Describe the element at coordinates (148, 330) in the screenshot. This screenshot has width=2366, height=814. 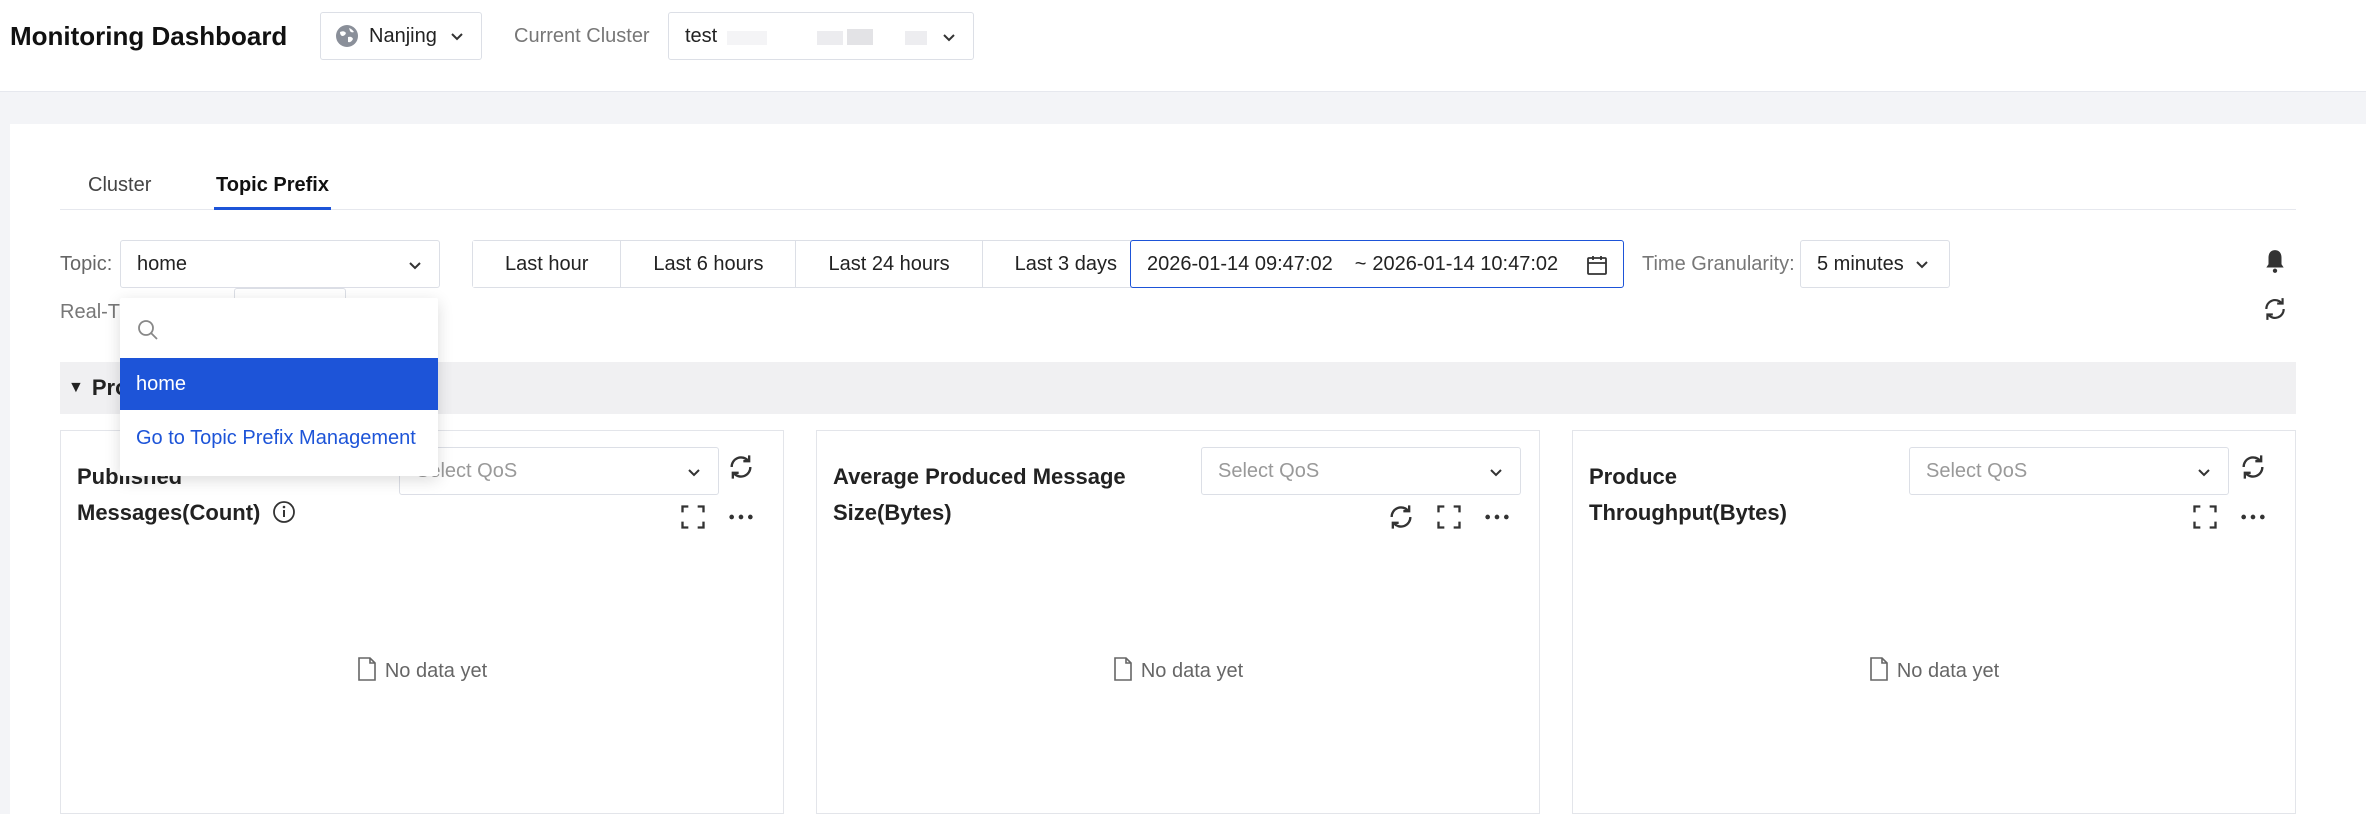
I see `search-icon` at that location.